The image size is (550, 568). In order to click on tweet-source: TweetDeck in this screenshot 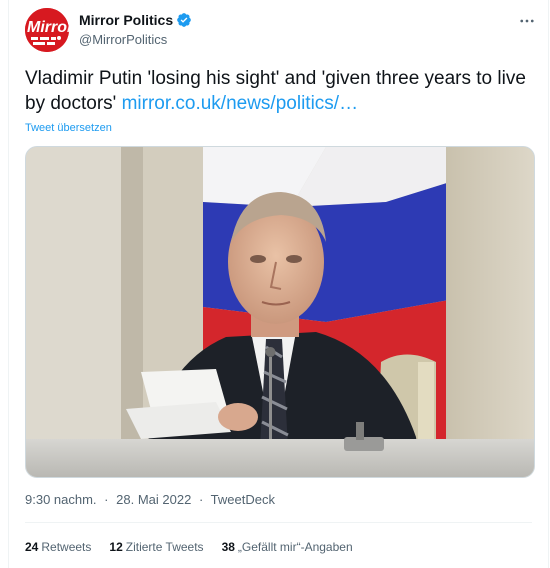, I will do `click(243, 499)`.